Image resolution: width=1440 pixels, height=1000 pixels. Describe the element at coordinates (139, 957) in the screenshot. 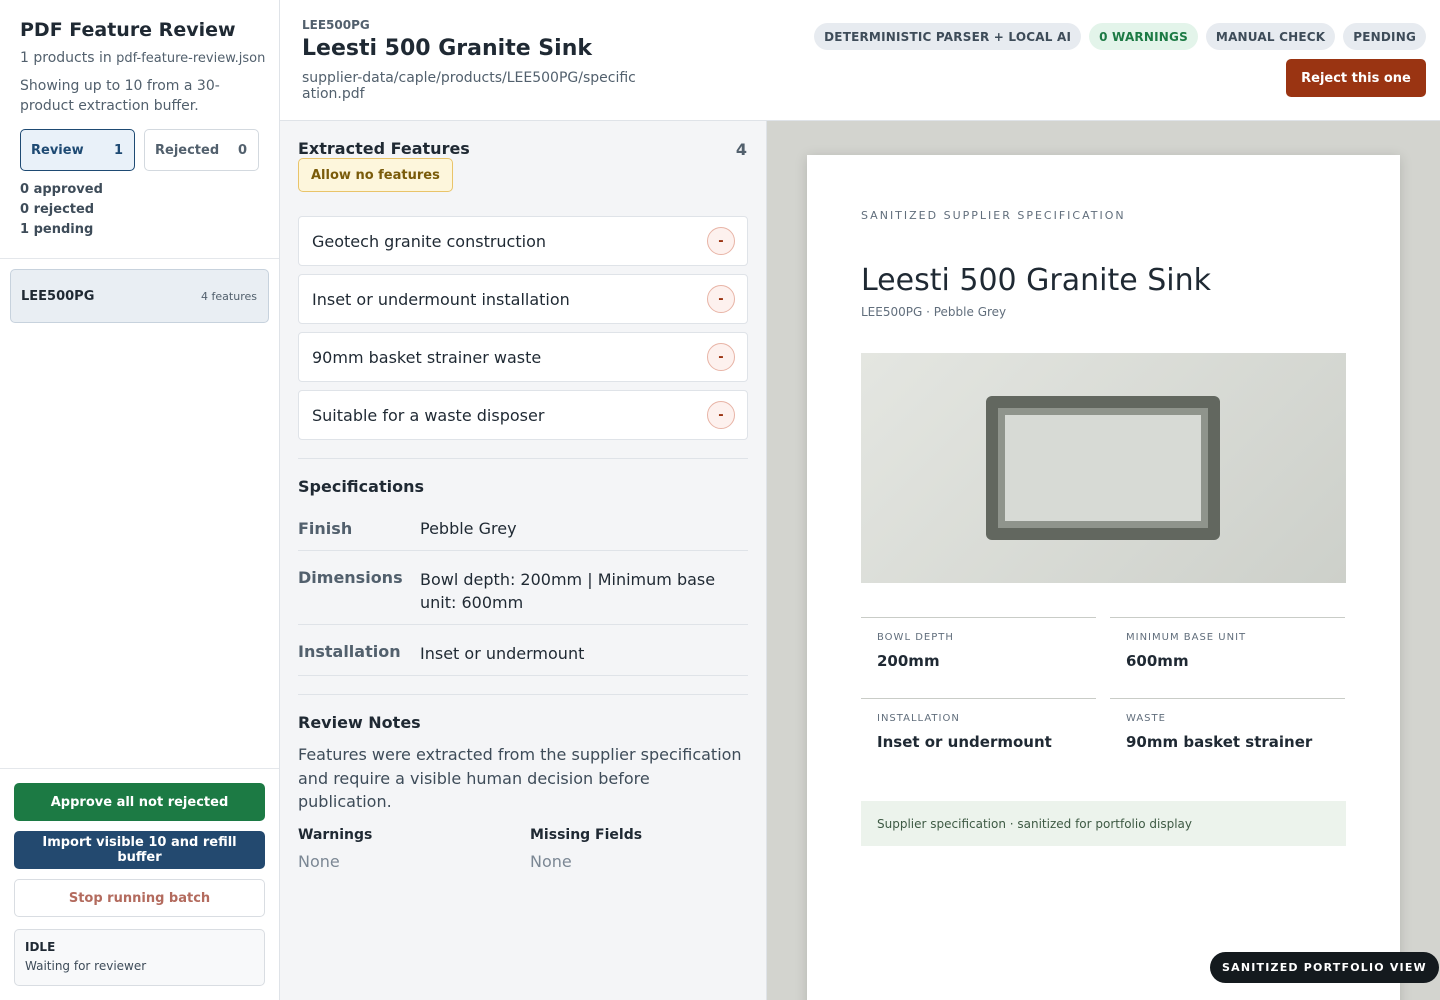

I see `batch-status: IDLE Waiting for reviewer` at that location.